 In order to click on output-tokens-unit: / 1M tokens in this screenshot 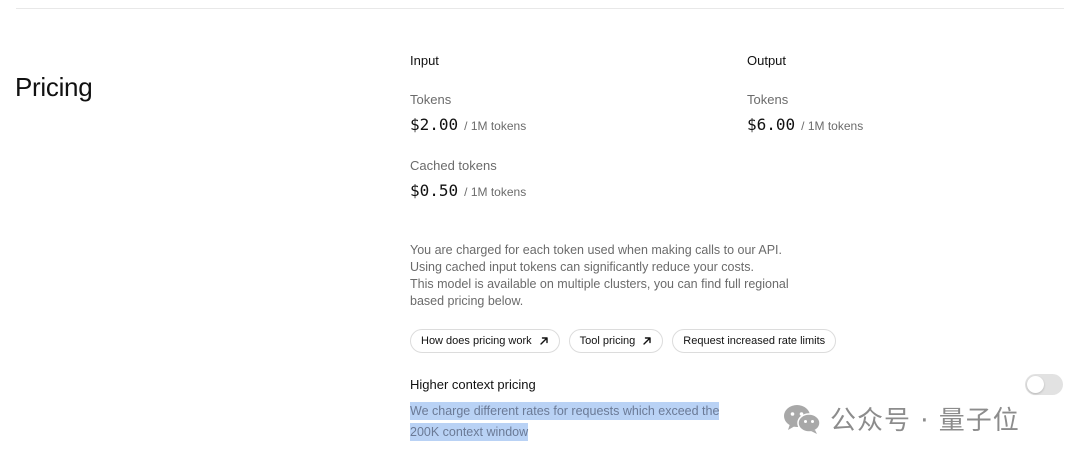, I will do `click(832, 126)`.